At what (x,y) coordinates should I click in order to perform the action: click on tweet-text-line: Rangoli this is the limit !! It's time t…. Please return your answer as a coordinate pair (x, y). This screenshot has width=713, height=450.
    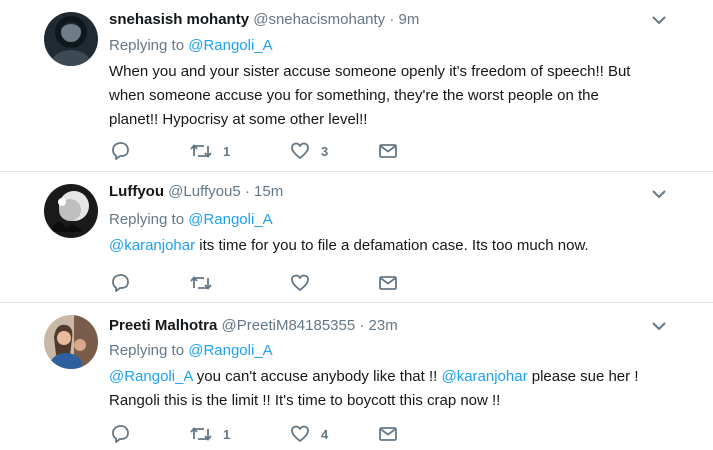
    Looking at the image, I should click on (305, 400).